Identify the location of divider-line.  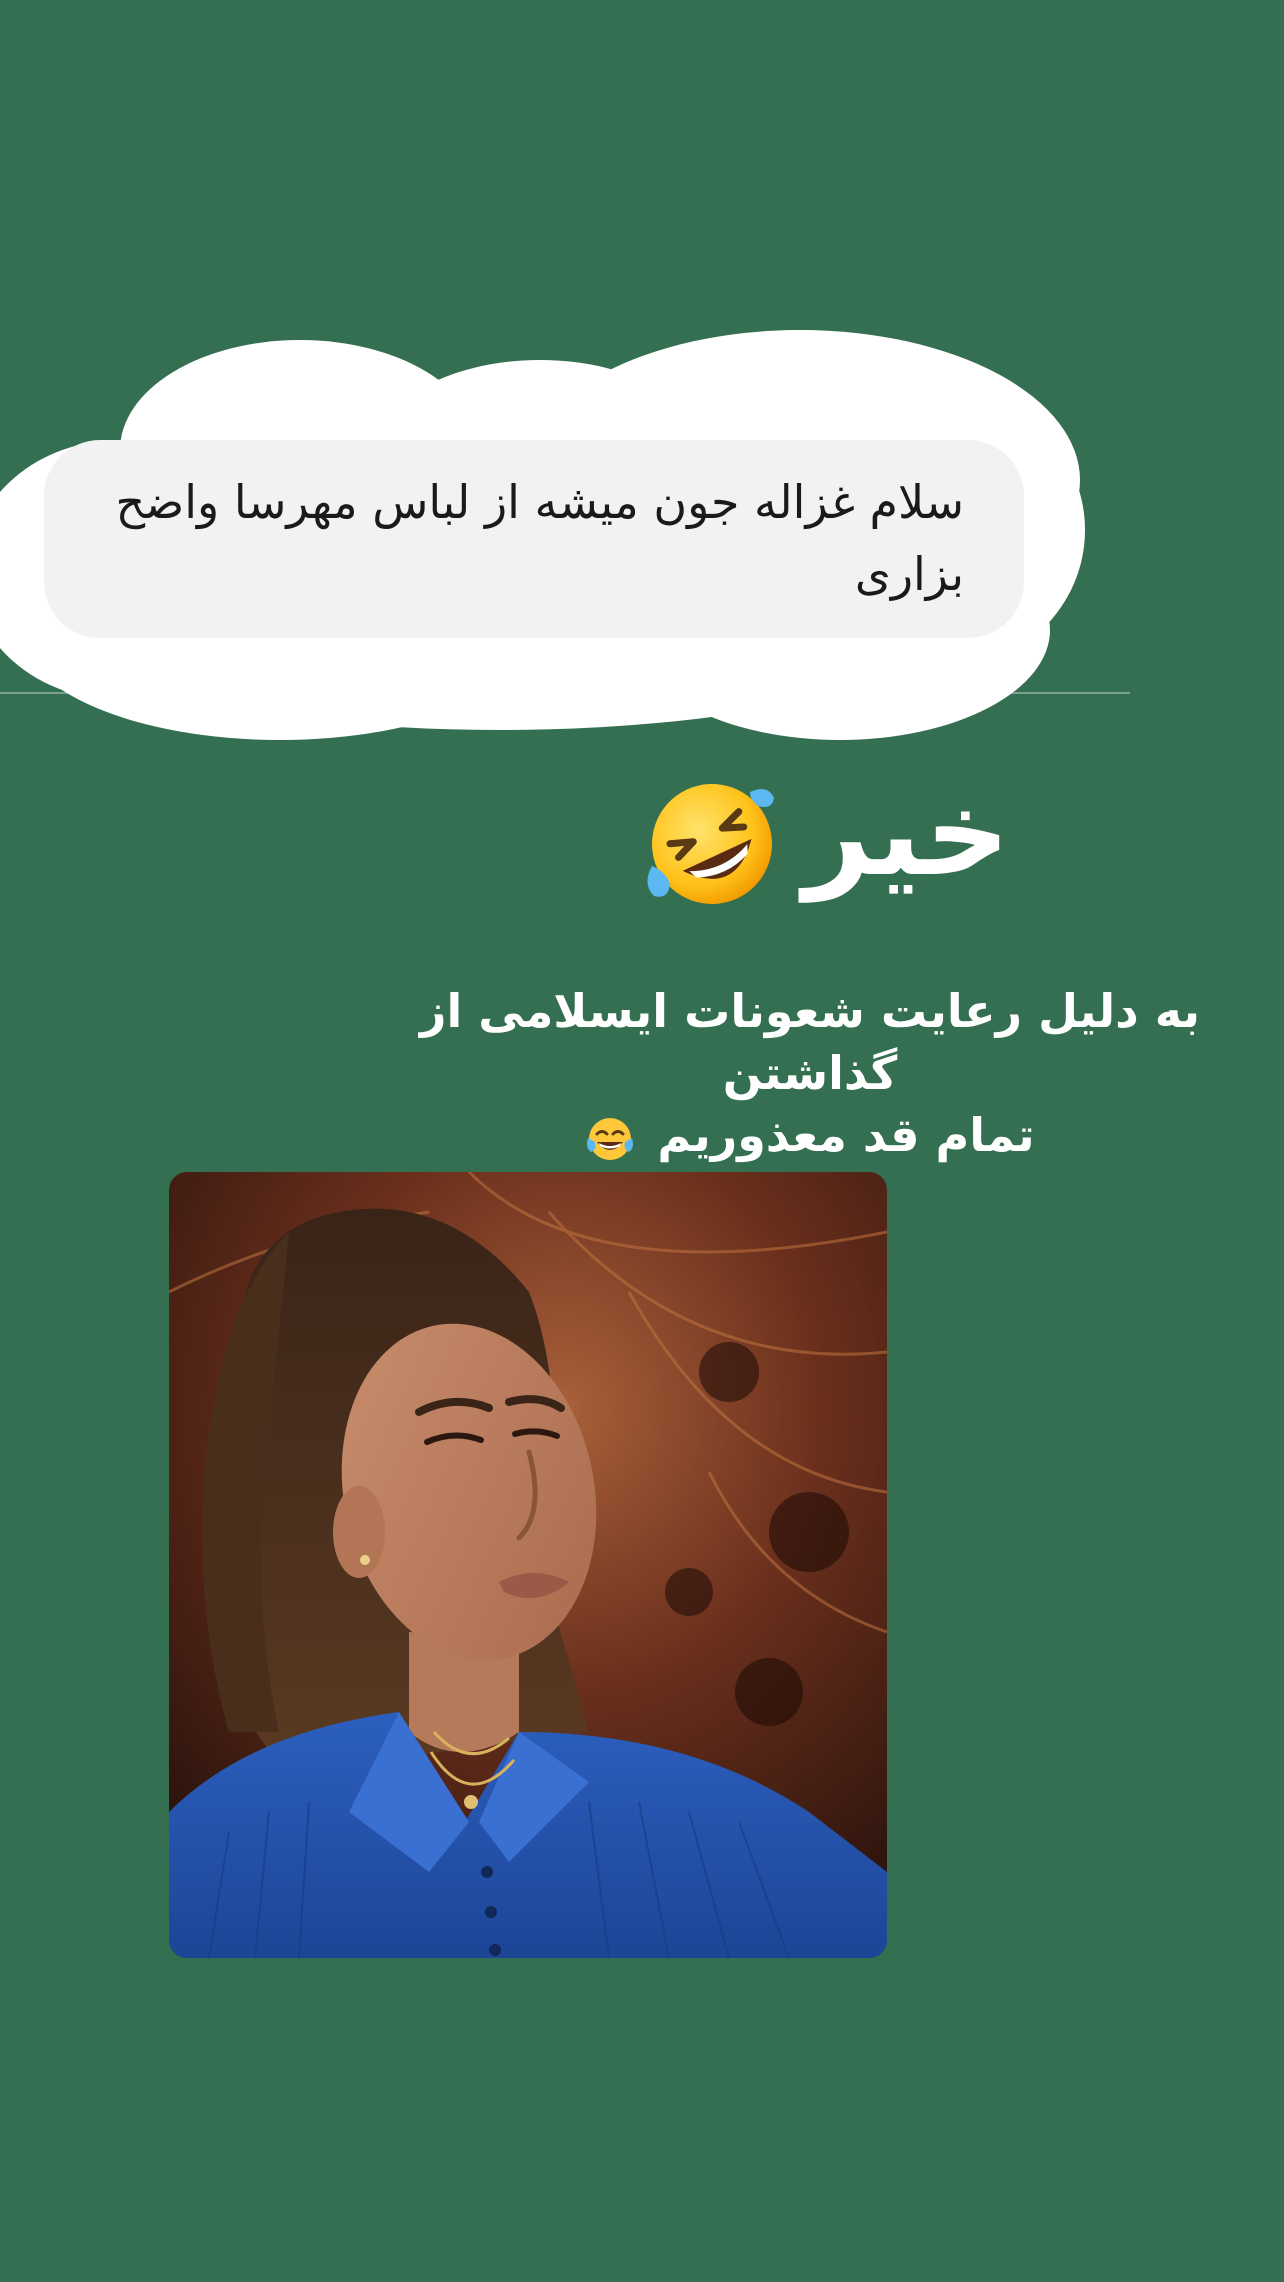
(565, 693).